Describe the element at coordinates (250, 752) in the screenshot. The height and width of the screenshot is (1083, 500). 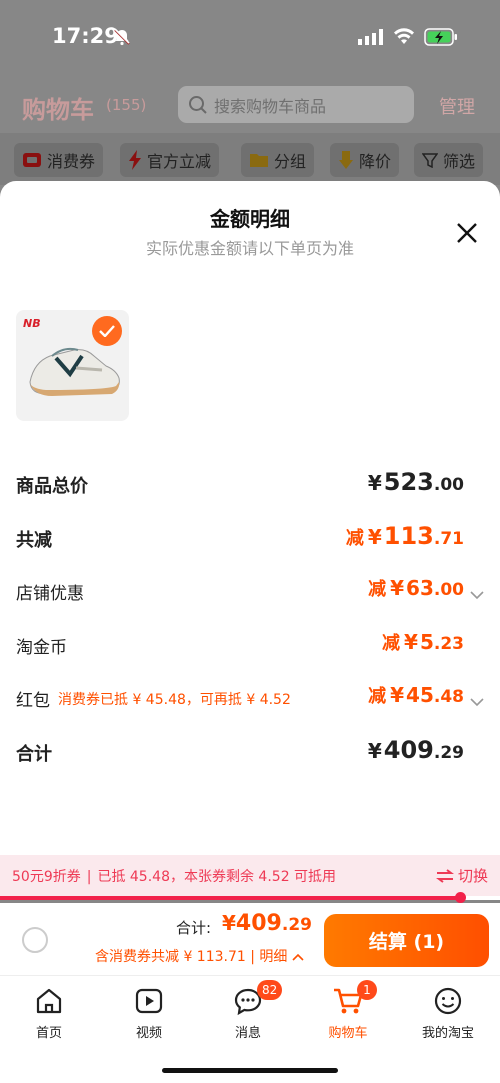
I see `row-subtotal: 合计 ¥409.29` at that location.